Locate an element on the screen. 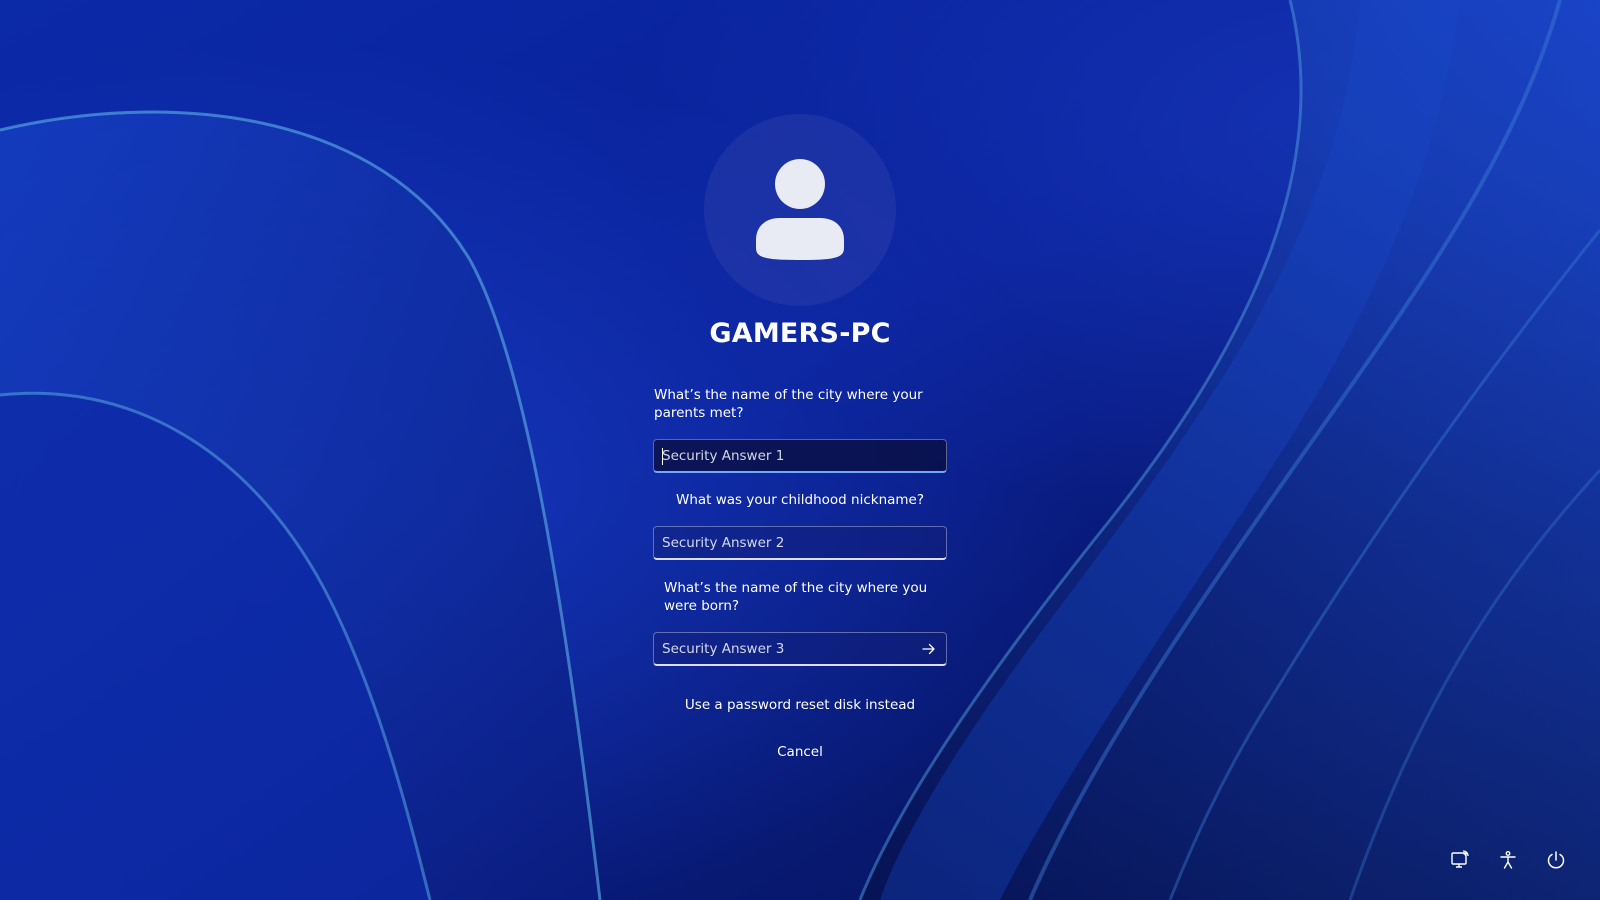  user-avatar is located at coordinates (800, 210).